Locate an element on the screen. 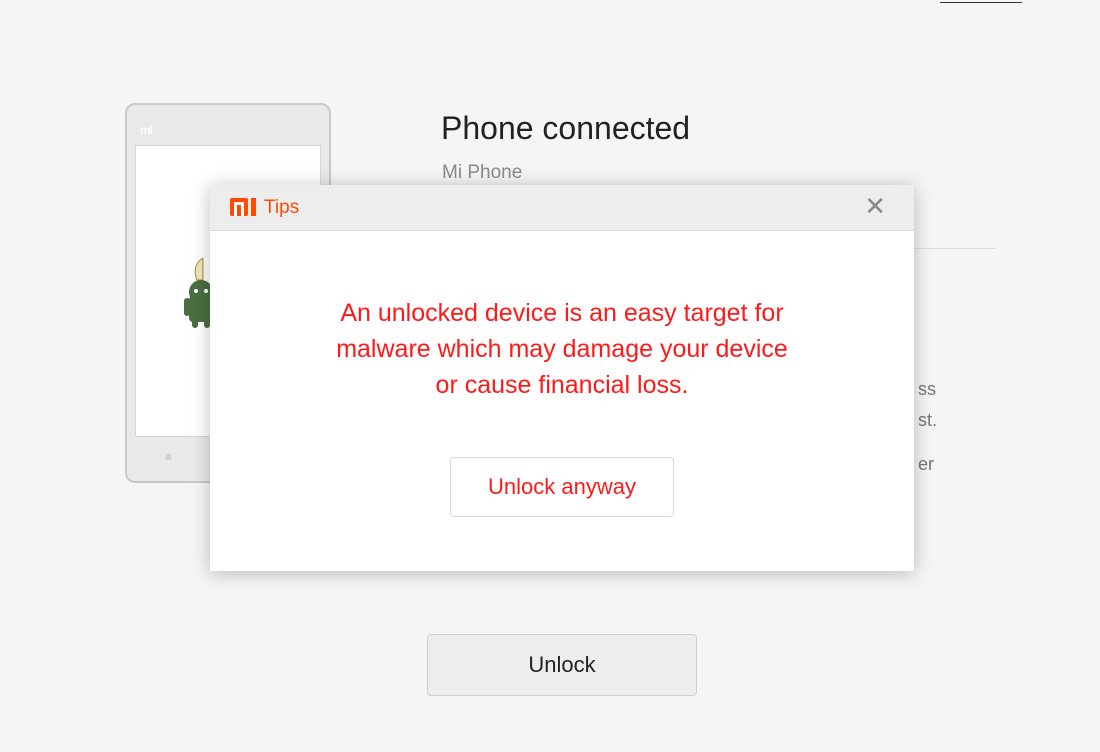 This screenshot has width=1100, height=752. connection-title: Phone connected is located at coordinates (566, 128).